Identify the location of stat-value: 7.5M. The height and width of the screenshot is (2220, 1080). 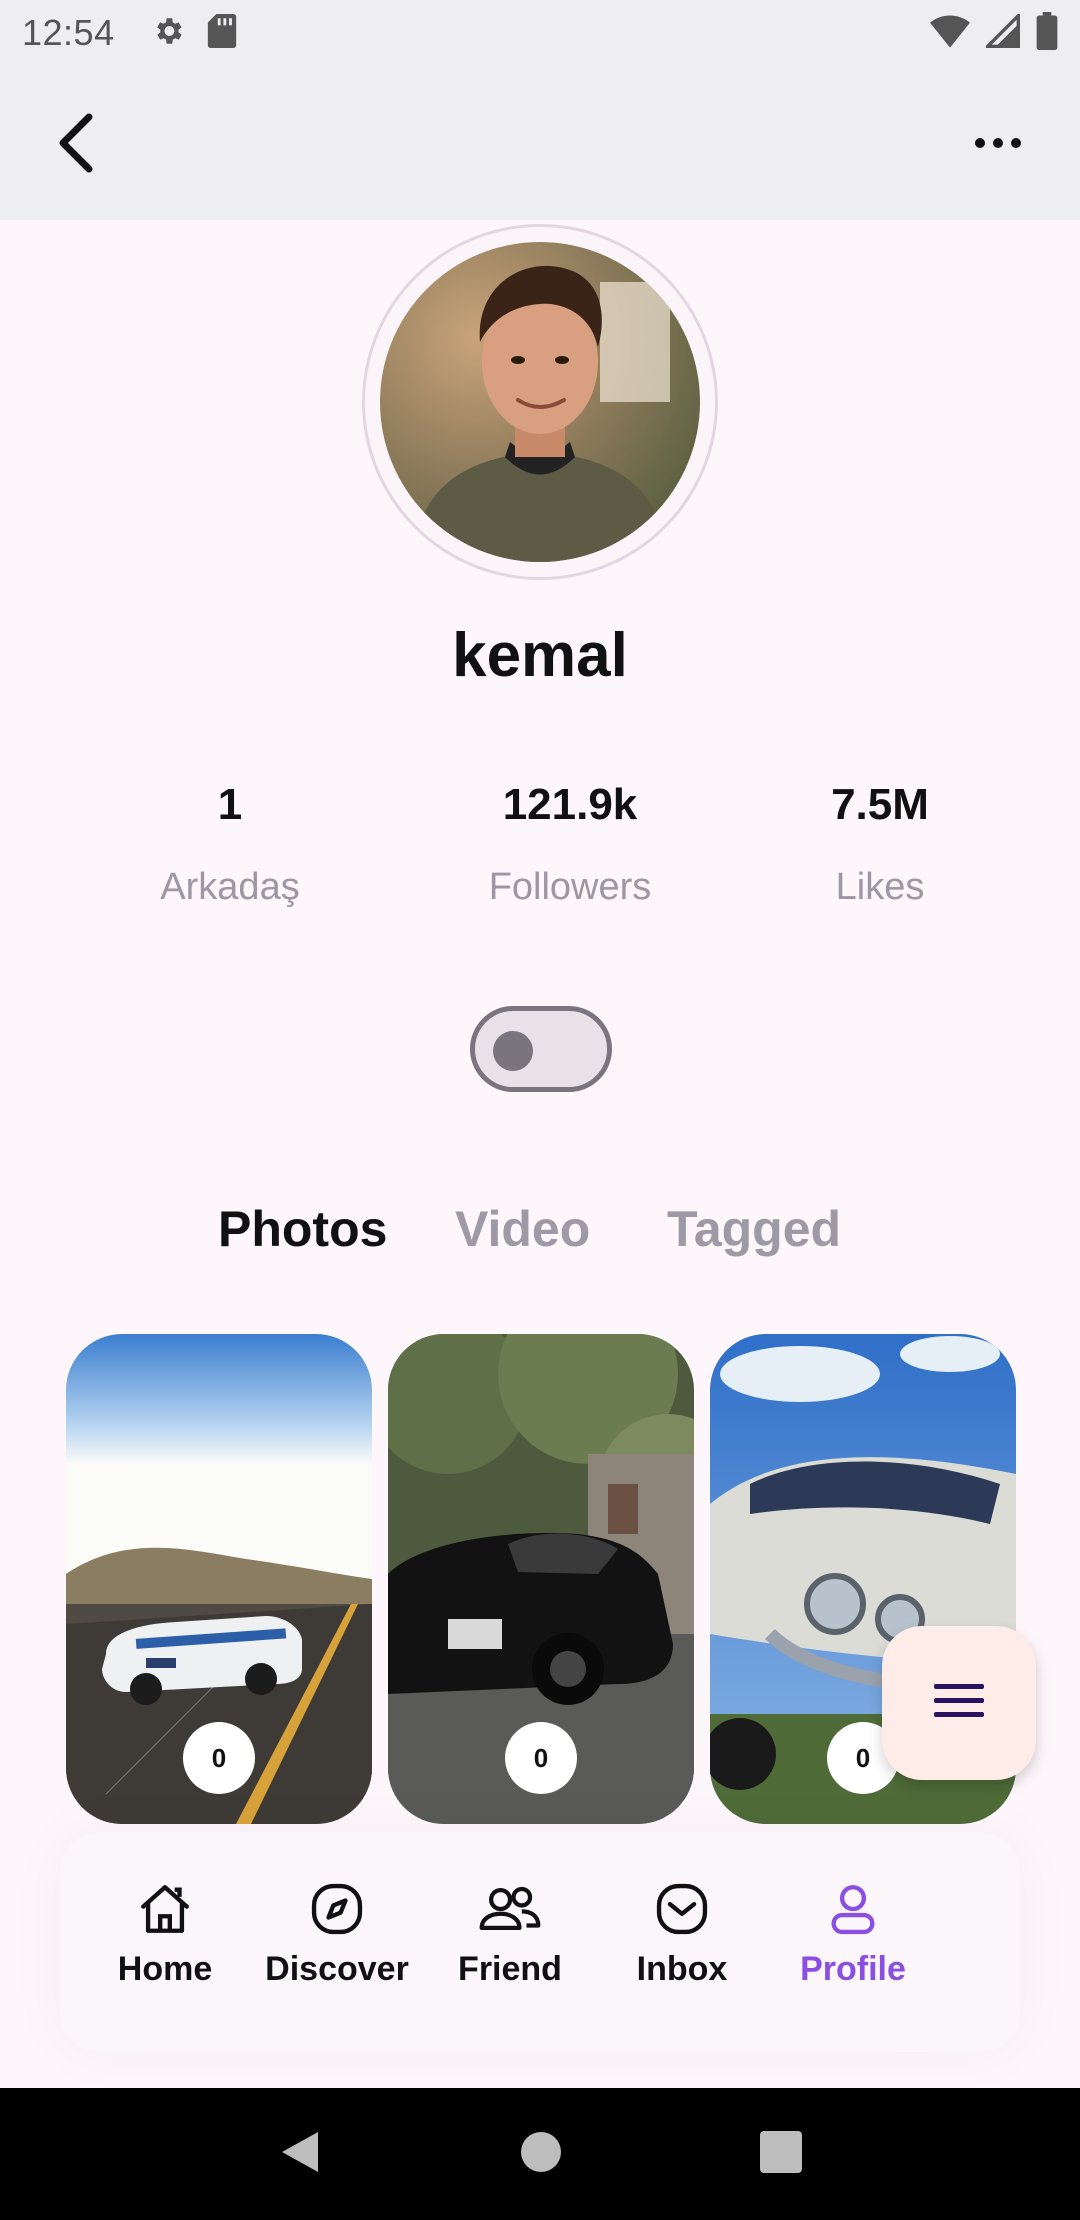
(880, 804).